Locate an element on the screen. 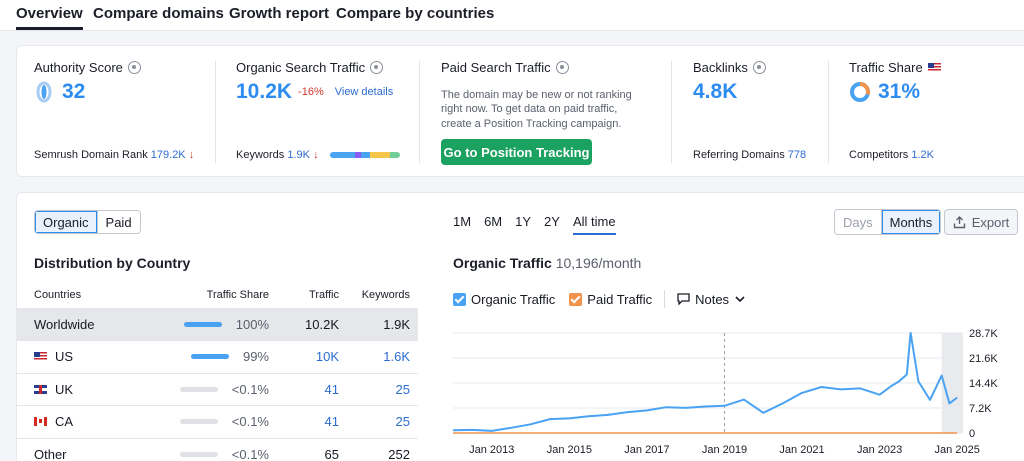  authority-score-value: 32 is located at coordinates (73, 92).